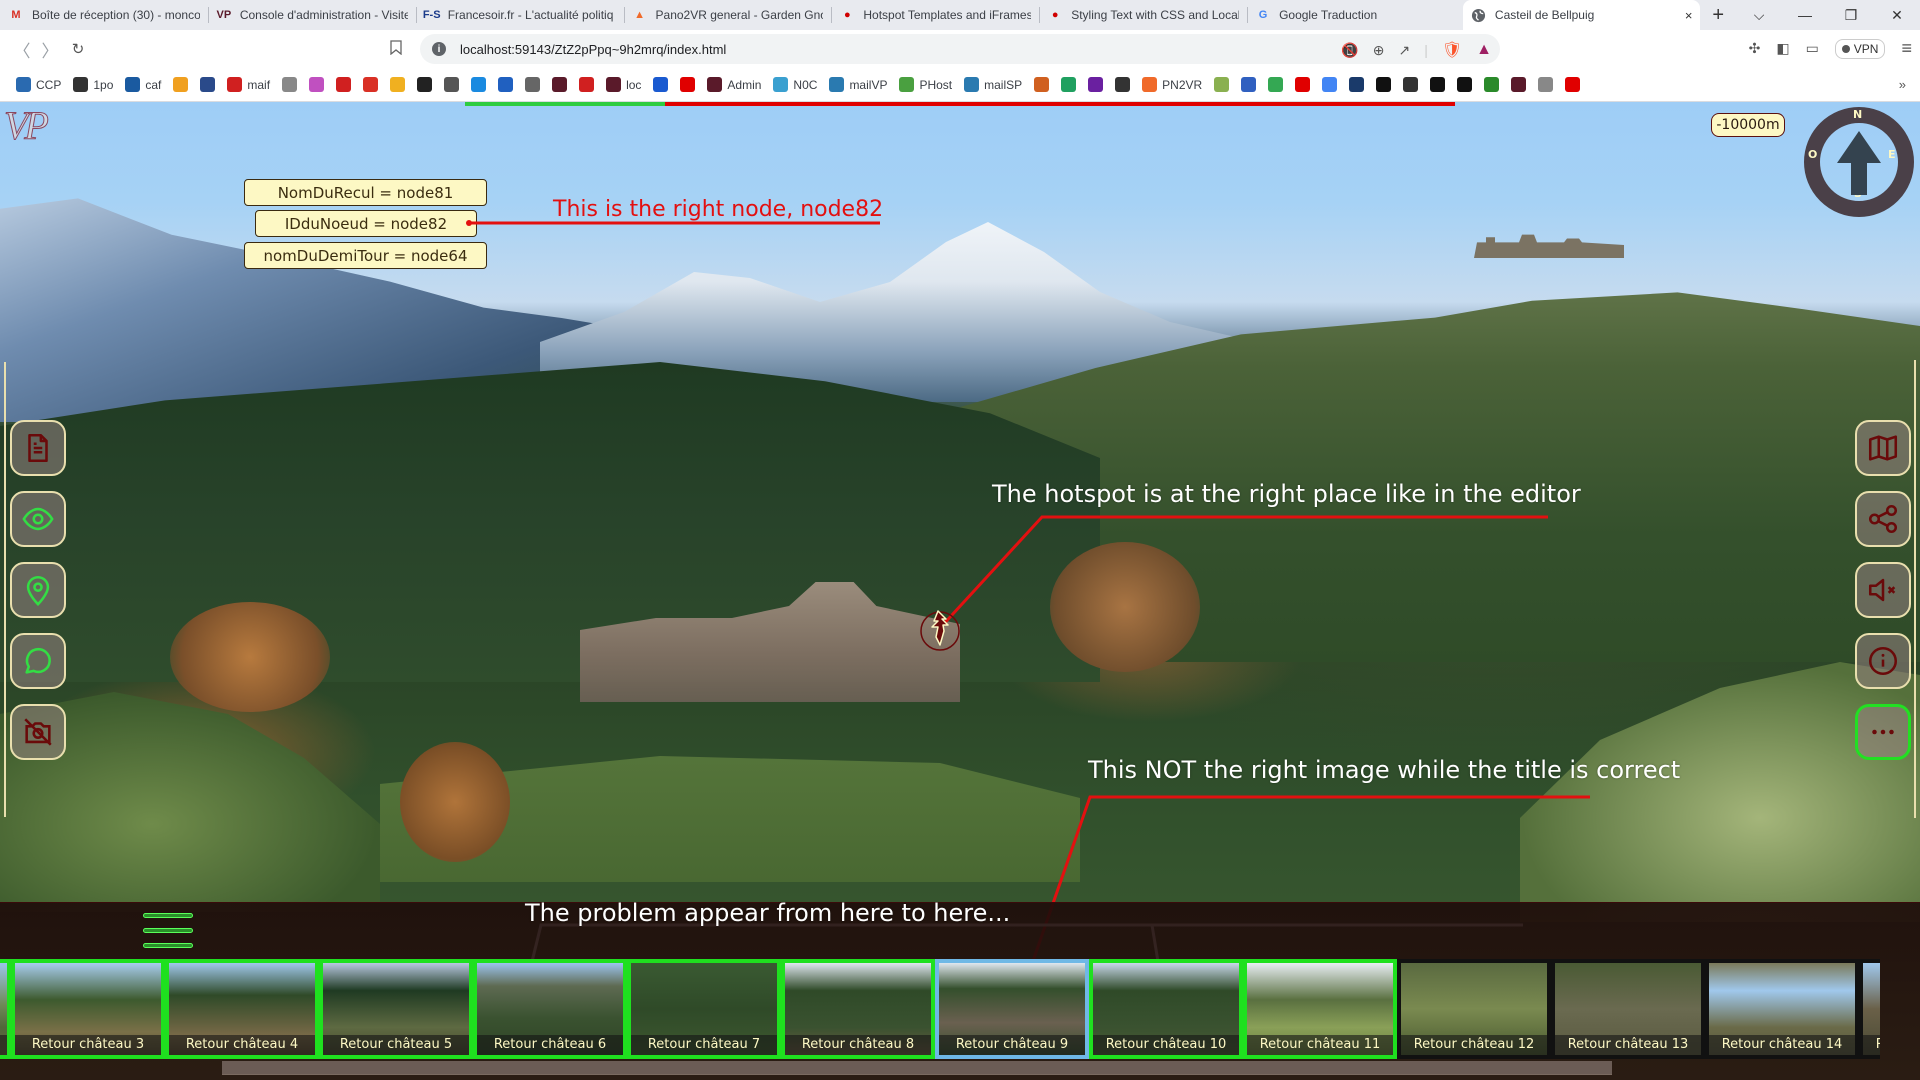 The image size is (1920, 1080). I want to click on extensions-icon: ✣, so click(1755, 48).